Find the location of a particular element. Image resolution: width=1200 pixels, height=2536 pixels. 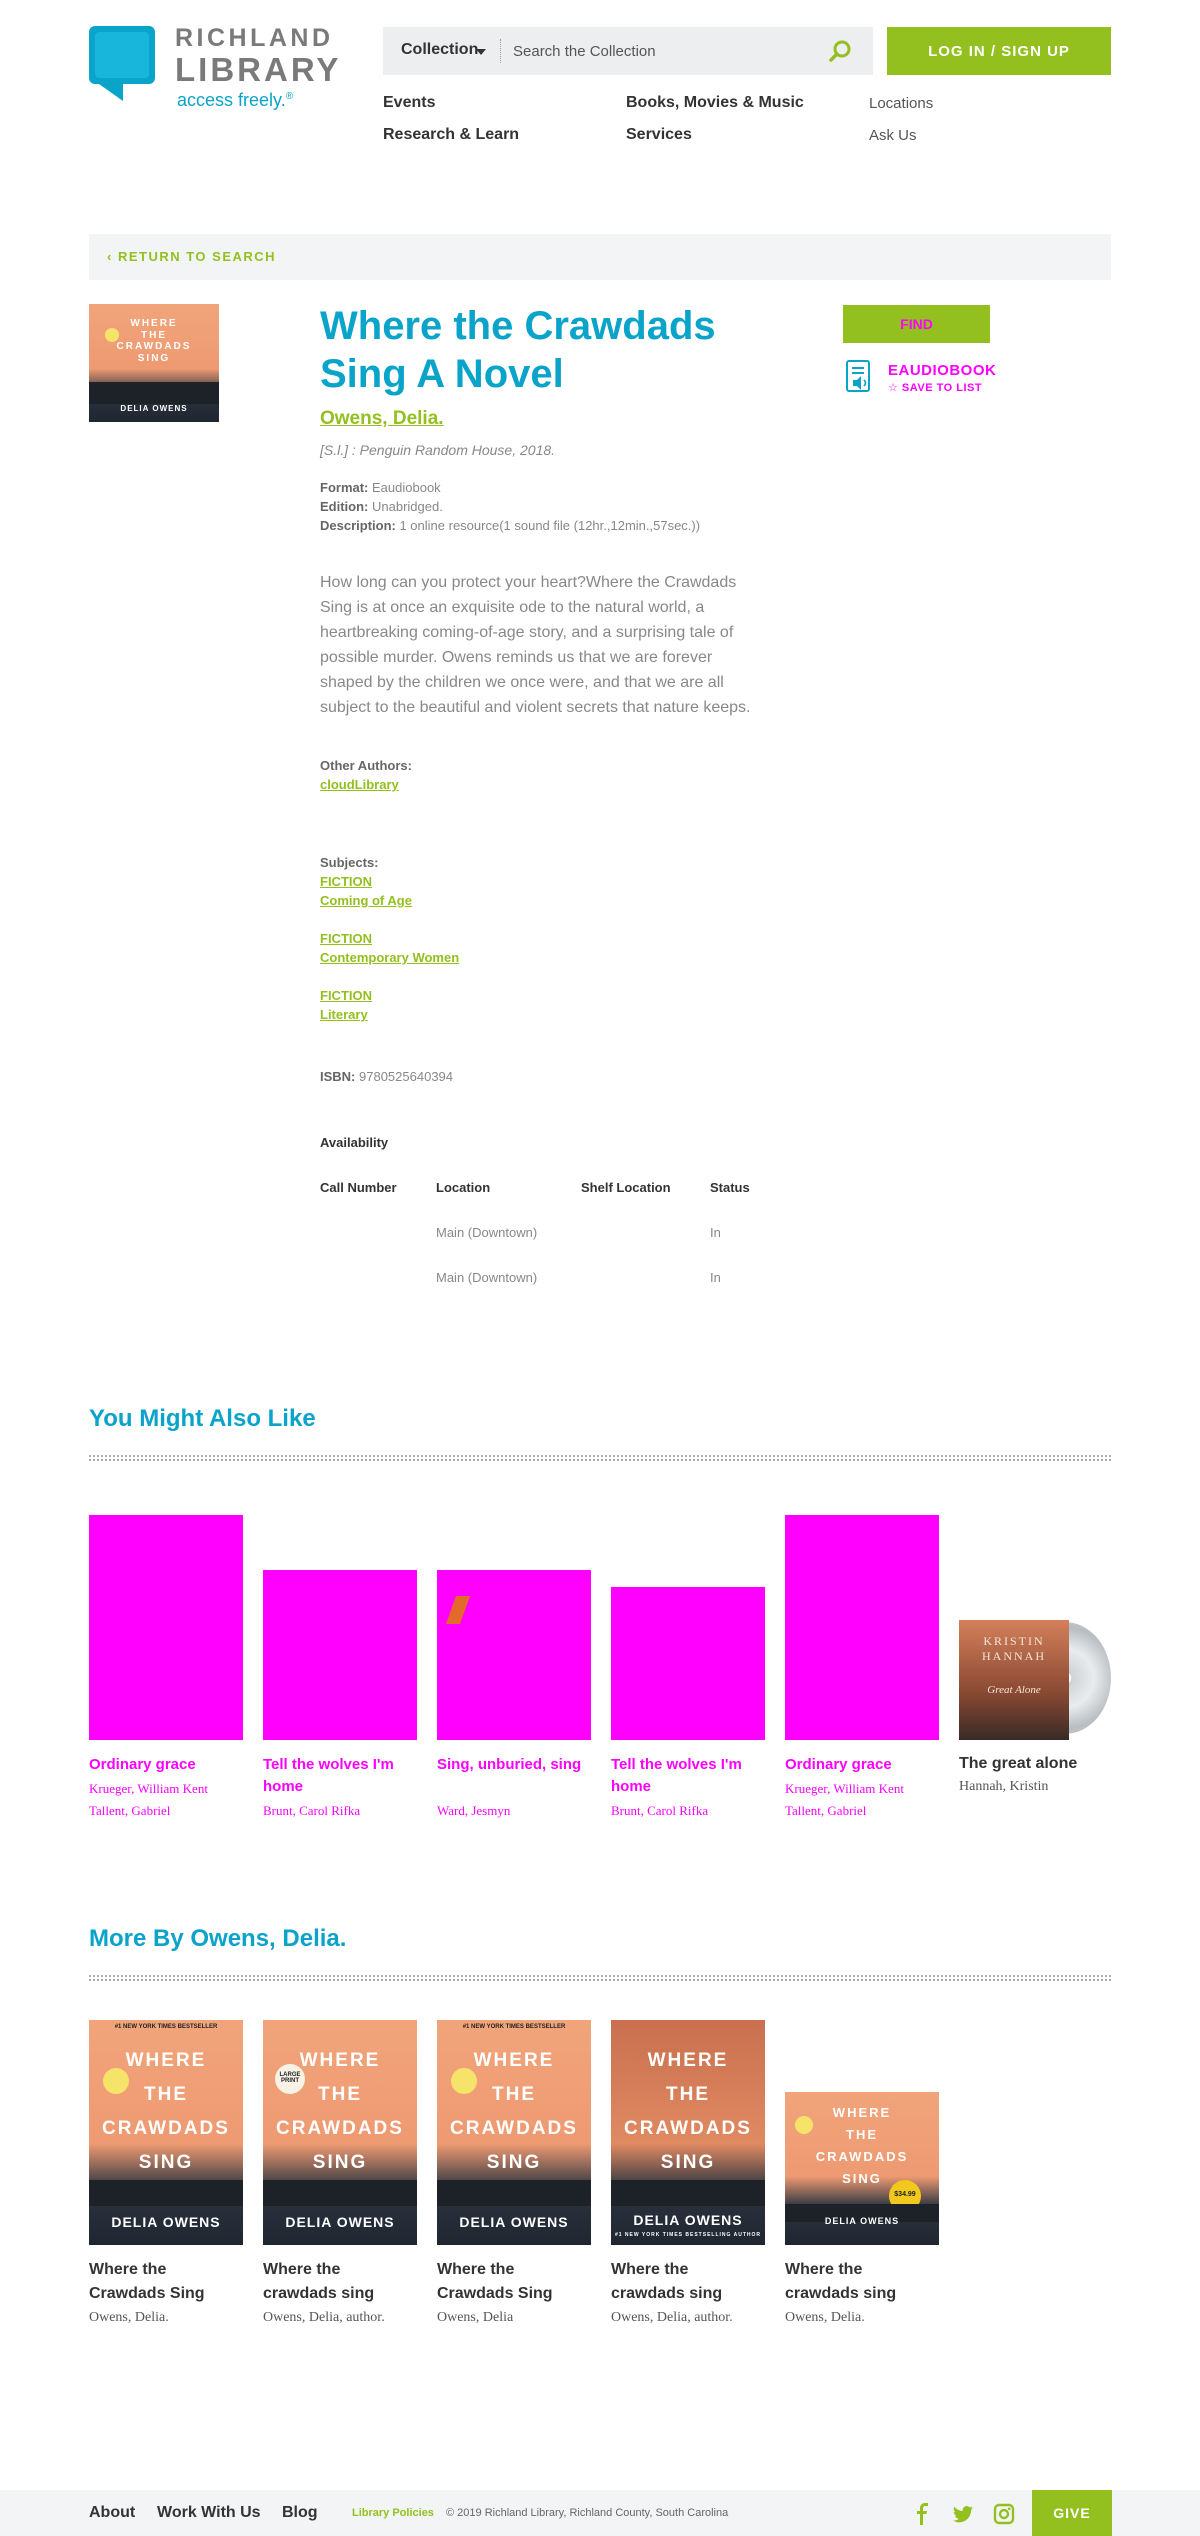

format-badge-label: EAUDIOBOOK is located at coordinates (942, 370).